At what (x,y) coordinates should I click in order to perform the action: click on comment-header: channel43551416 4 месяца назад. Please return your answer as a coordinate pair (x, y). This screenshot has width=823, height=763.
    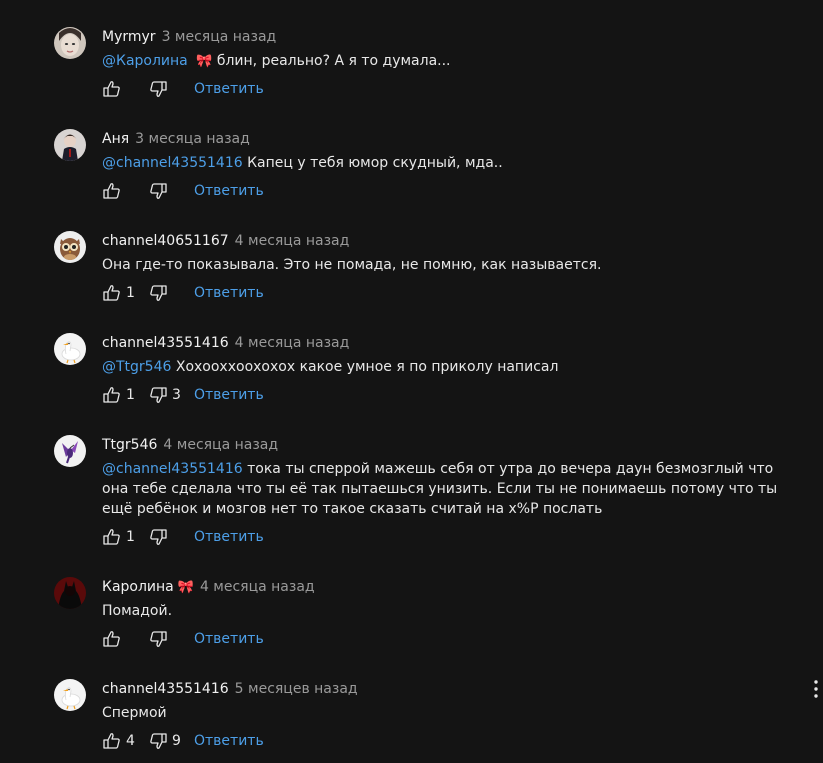
    Looking at the image, I should click on (225, 343).